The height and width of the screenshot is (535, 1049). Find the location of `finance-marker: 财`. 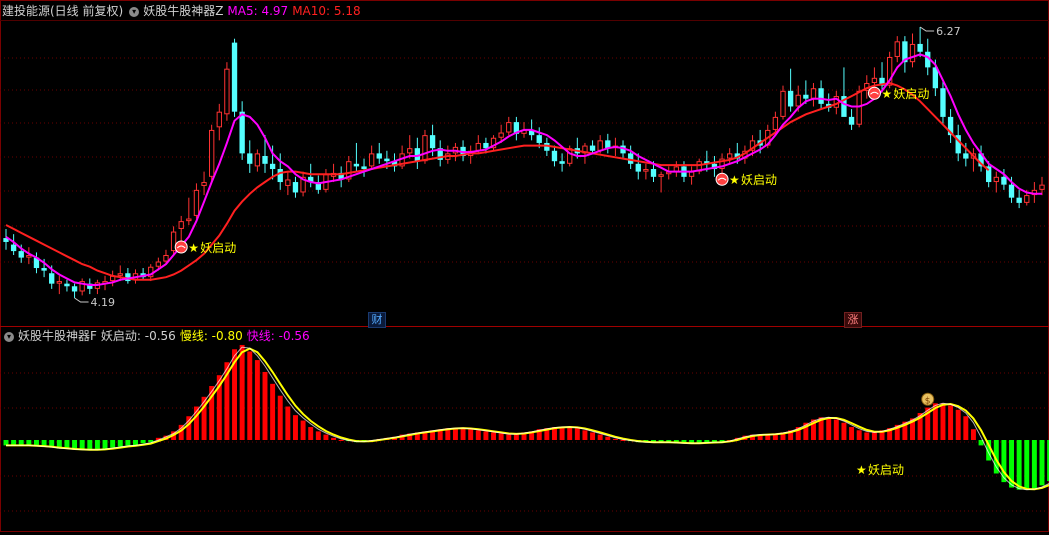

finance-marker: 财 is located at coordinates (377, 320).